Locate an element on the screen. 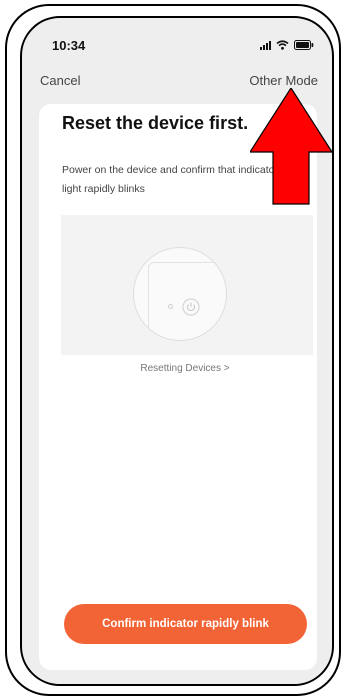  page-title: Reset the device first. is located at coordinates (155, 123).